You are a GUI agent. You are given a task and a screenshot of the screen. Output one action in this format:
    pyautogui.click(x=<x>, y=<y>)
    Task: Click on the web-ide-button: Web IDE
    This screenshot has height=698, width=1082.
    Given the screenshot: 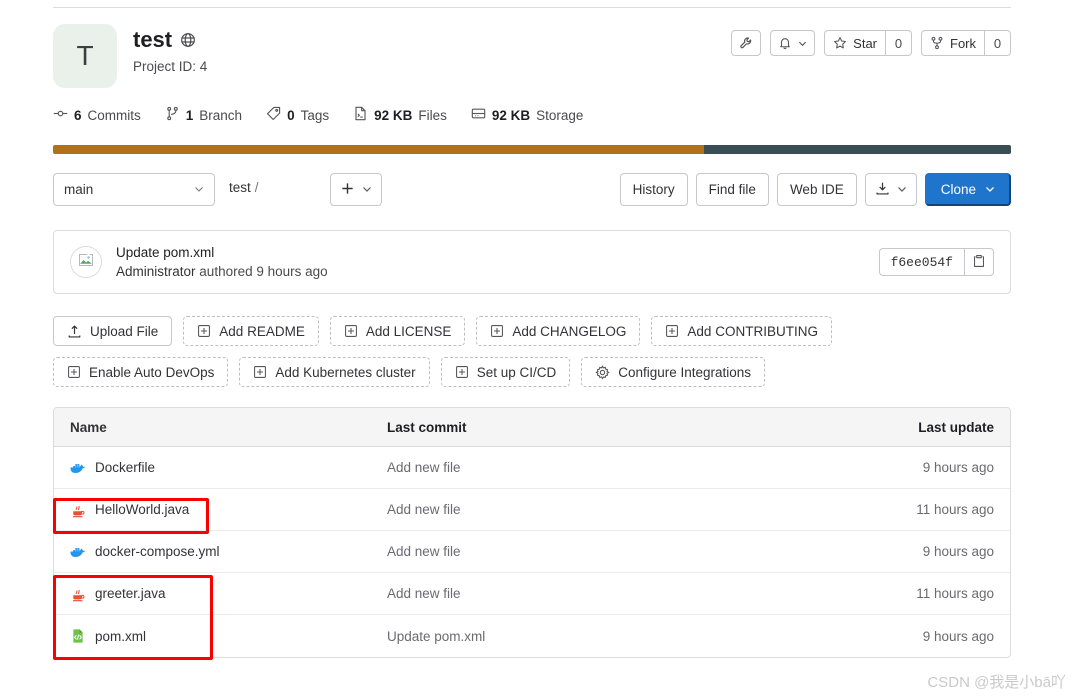 What is the action you would take?
    pyautogui.click(x=816, y=189)
    